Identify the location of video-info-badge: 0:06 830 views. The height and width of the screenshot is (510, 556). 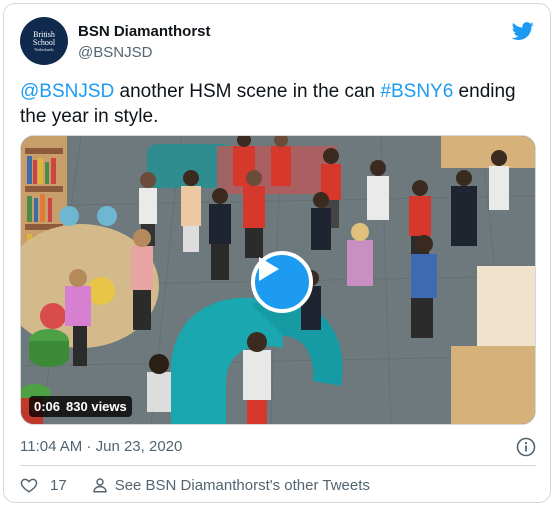
(80, 406).